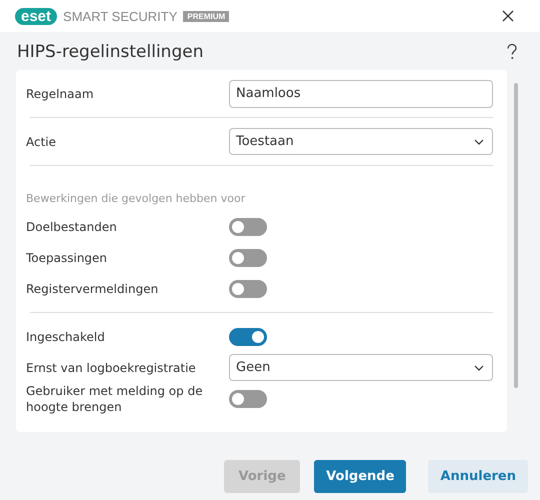 The image size is (540, 500). I want to click on dropdown: Toestaan, so click(361, 141).